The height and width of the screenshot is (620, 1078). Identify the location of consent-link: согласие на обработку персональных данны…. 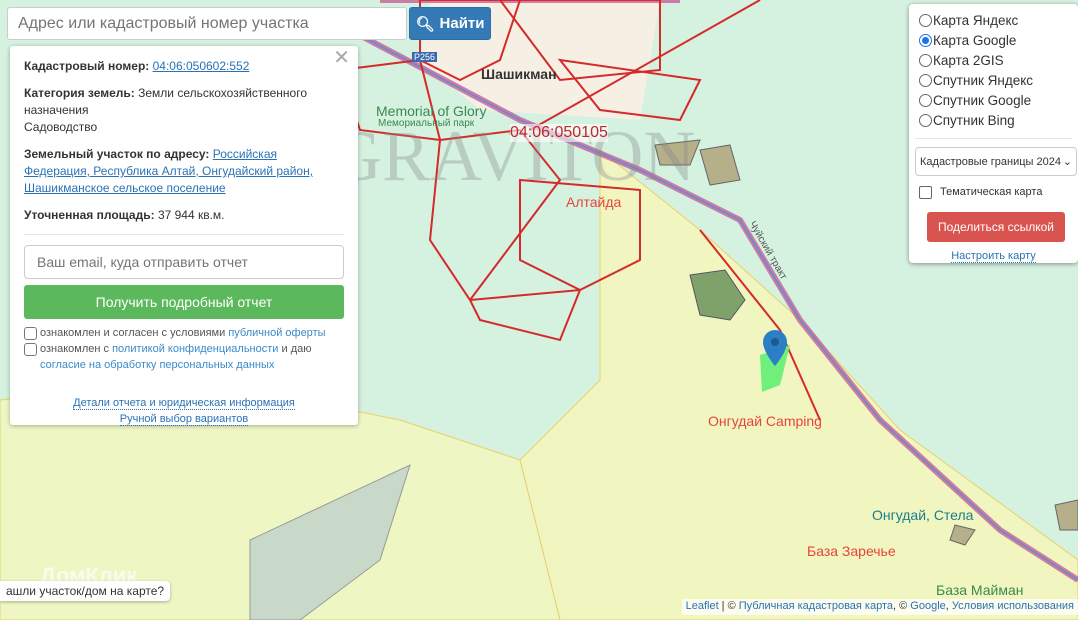
(157, 365).